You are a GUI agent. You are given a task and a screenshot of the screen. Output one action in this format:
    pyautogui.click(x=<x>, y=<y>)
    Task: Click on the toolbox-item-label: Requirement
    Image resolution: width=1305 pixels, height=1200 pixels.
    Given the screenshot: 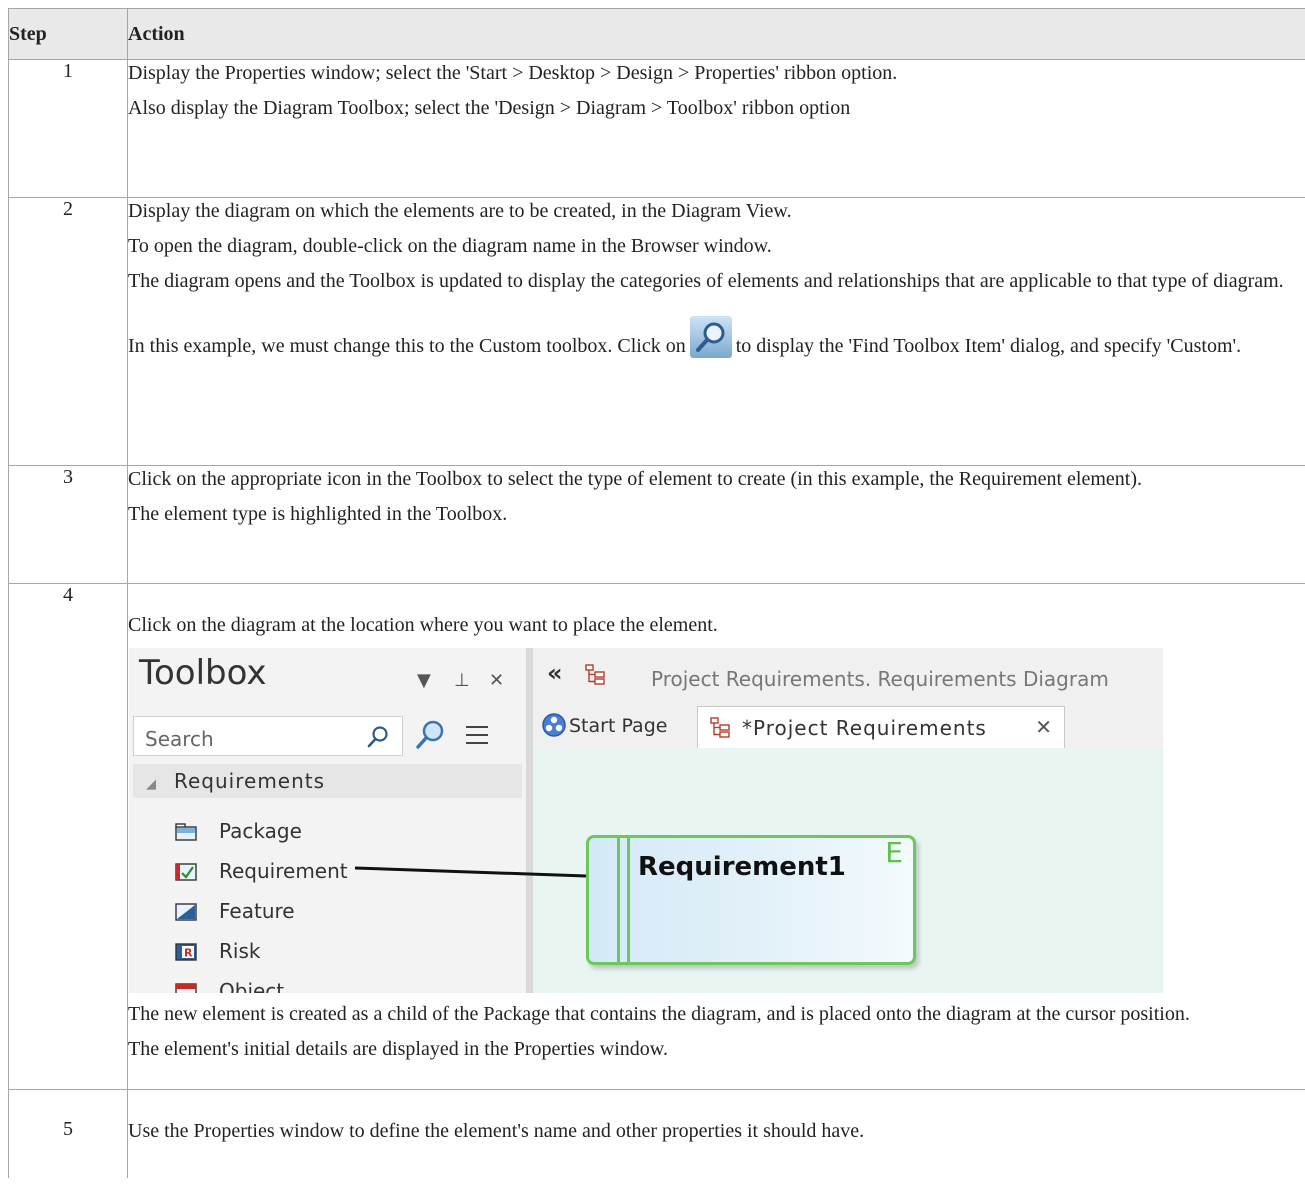 What is the action you would take?
    pyautogui.click(x=283, y=871)
    